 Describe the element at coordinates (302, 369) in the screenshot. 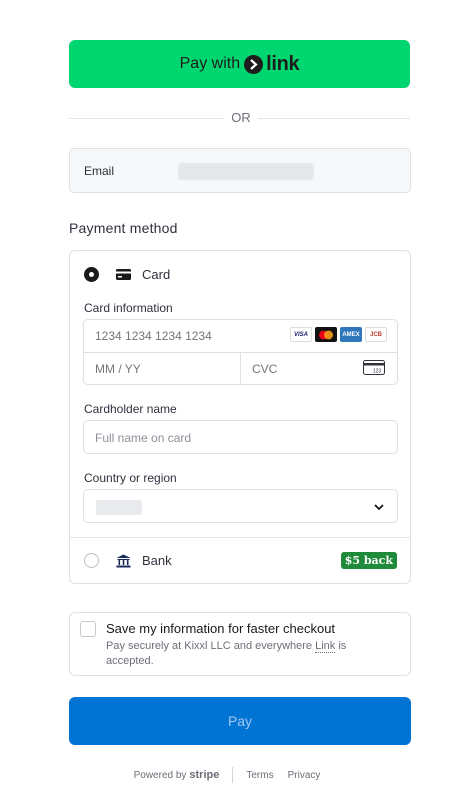

I see `cvc-input` at that location.